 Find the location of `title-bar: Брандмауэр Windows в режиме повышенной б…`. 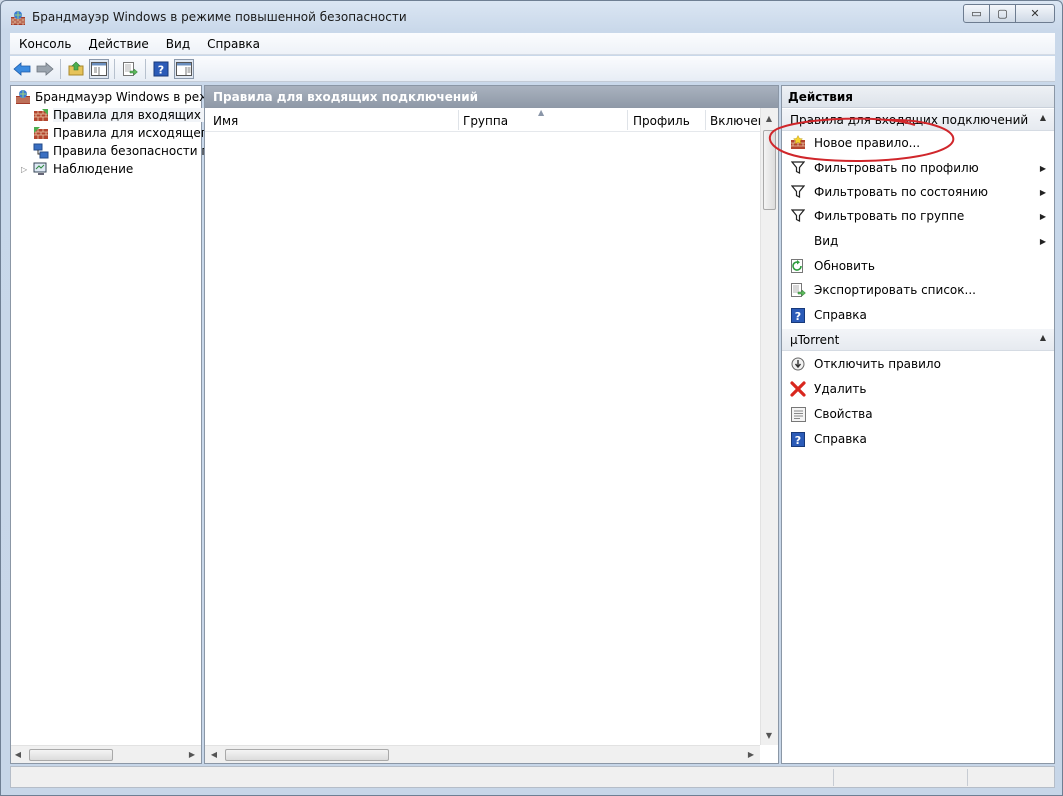

title-bar: Брандмауэр Windows в режиме повышенной б… is located at coordinates (531, 17).